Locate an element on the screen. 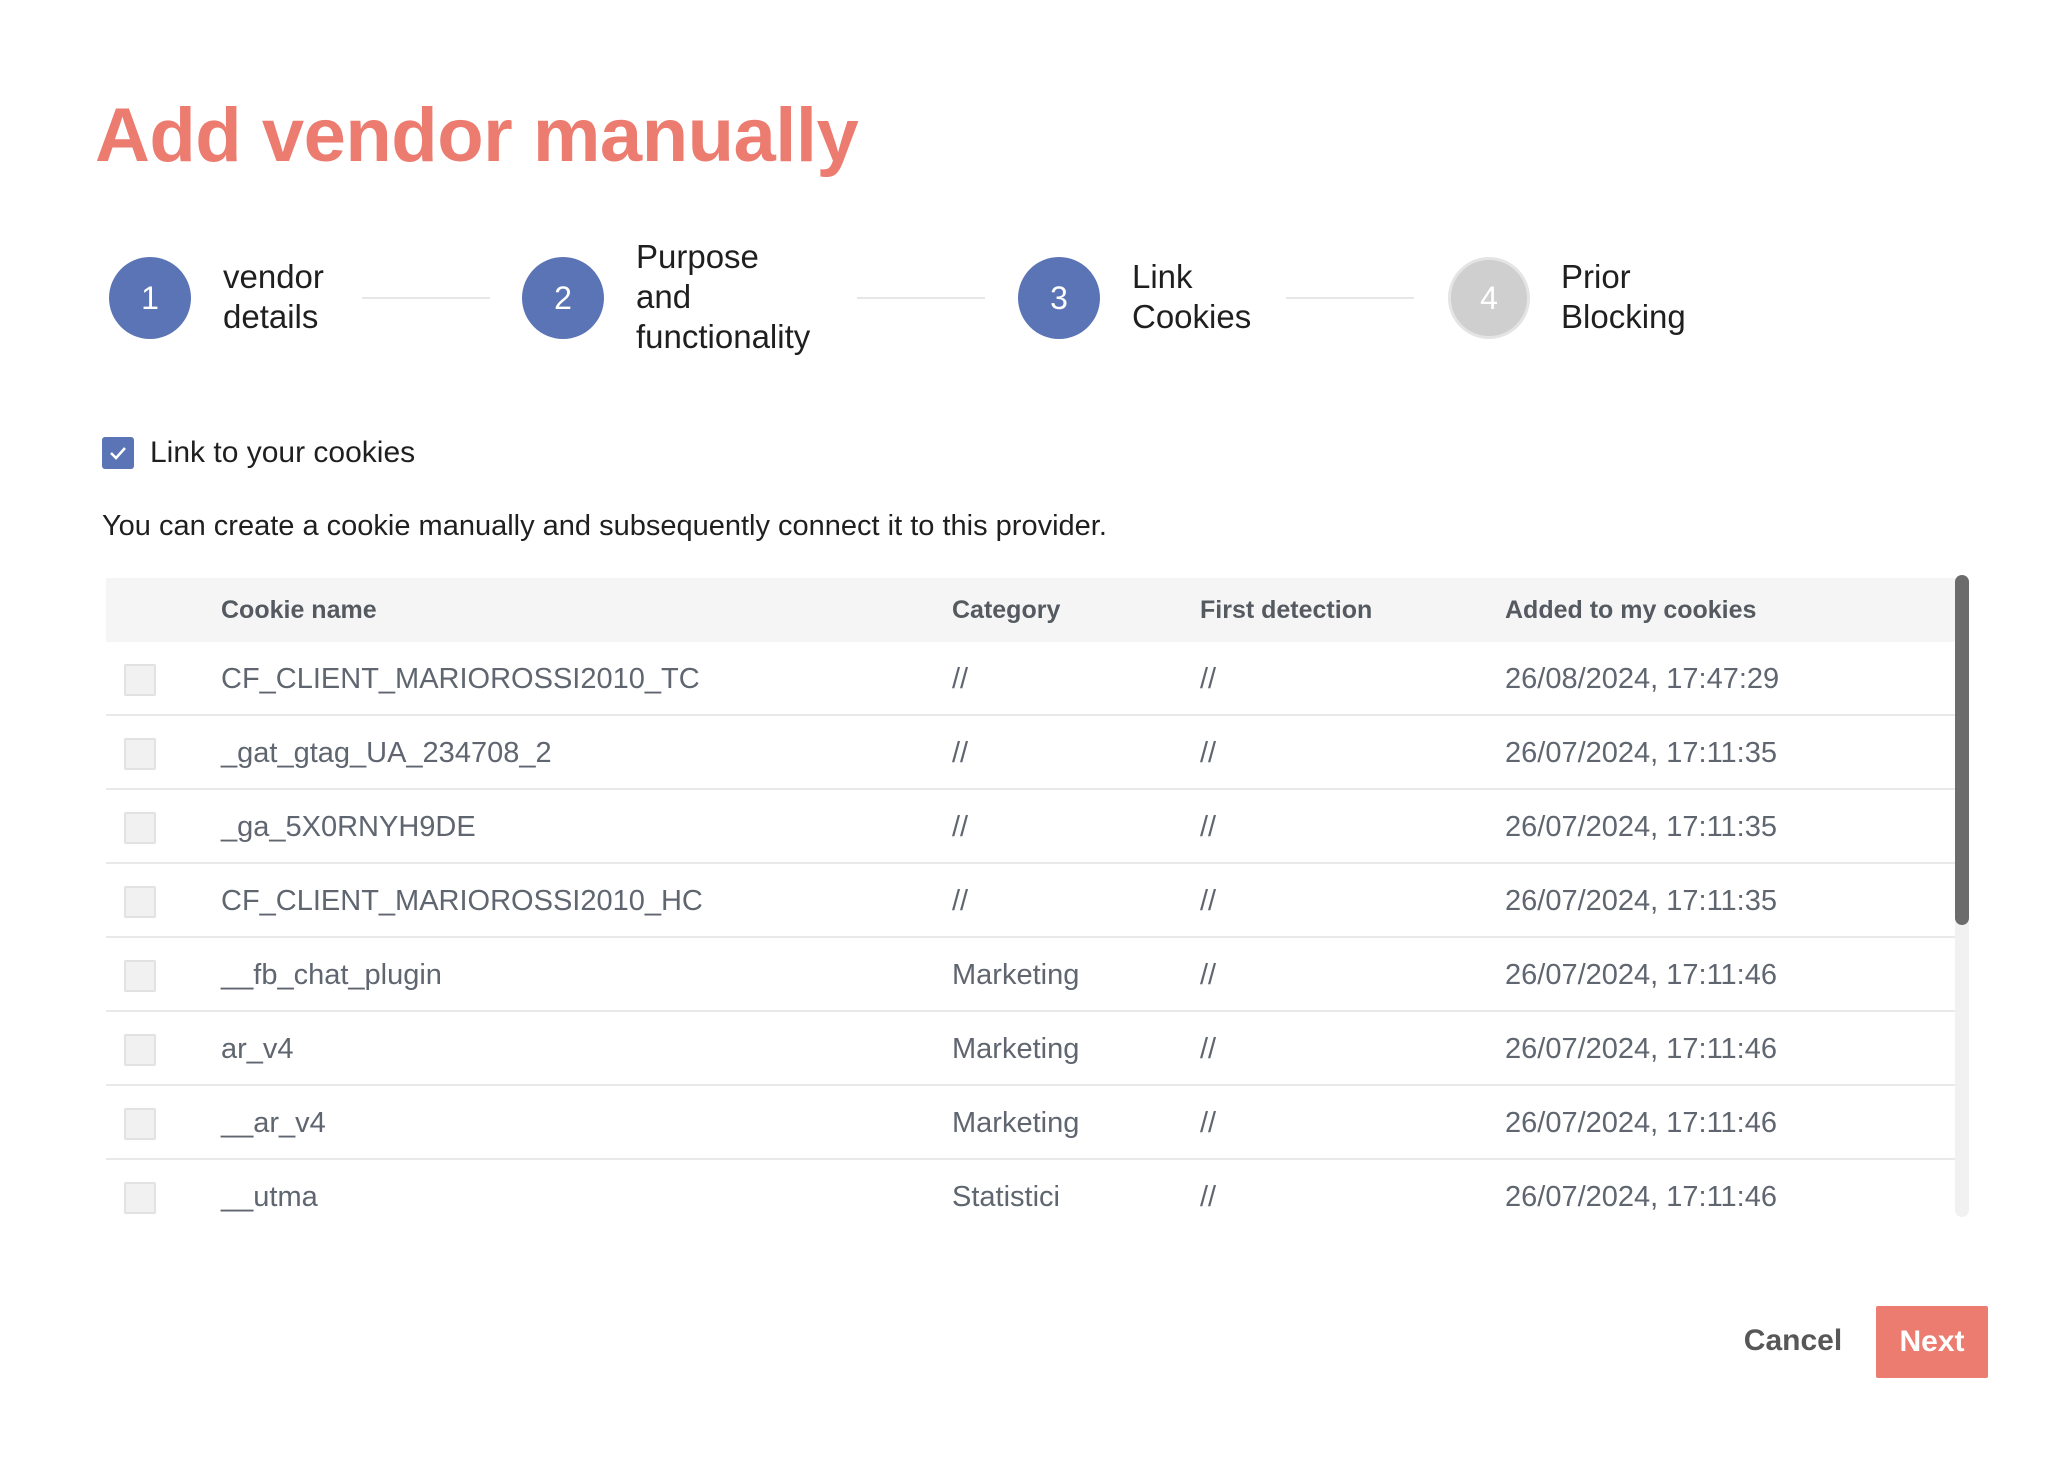  link-cookies-checkbox is located at coordinates (118, 453).